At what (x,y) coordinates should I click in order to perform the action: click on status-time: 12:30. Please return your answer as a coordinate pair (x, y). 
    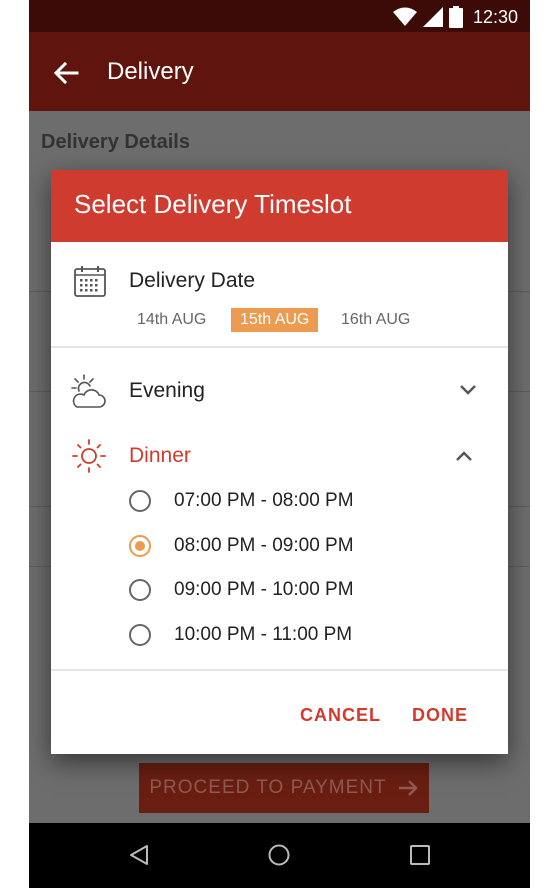
    Looking at the image, I should click on (495, 16).